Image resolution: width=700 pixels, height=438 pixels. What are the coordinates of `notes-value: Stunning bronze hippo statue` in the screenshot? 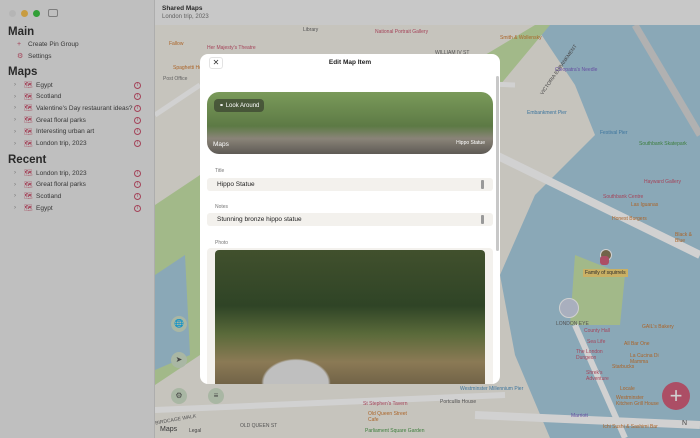 It's located at (259, 219).